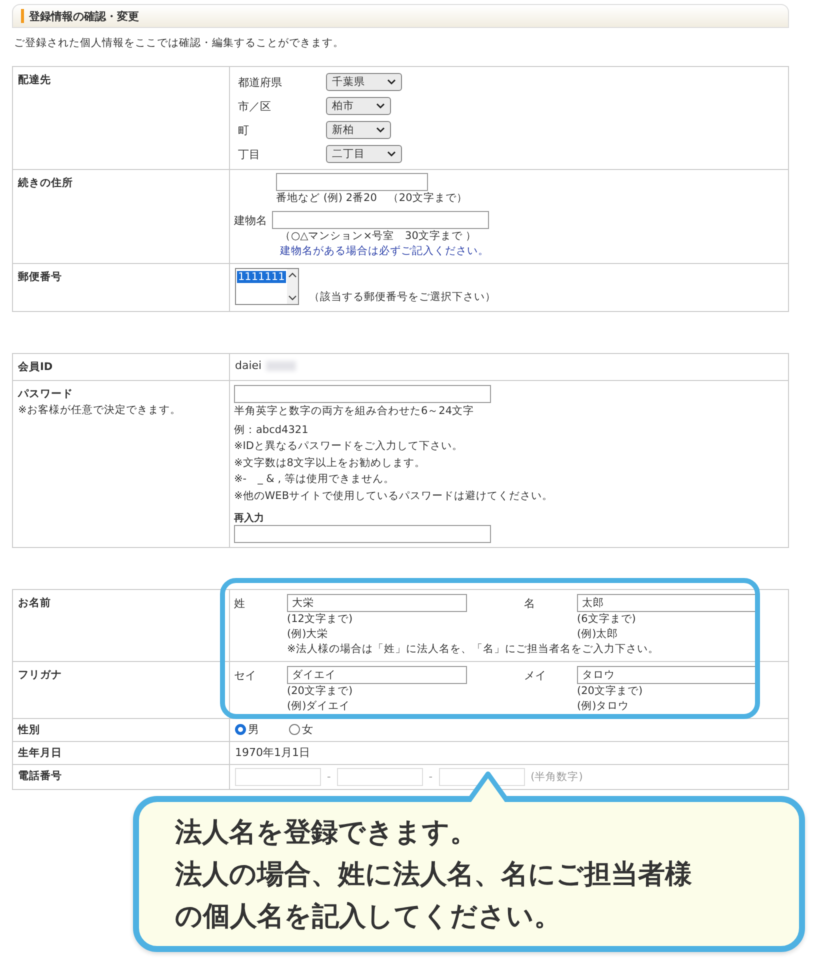 The width and height of the screenshot is (824, 973). What do you see at coordinates (179, 43) in the screenshot?
I see `intro-text: ご登録された個人情報をここでは確認・編集することができます。` at bounding box center [179, 43].